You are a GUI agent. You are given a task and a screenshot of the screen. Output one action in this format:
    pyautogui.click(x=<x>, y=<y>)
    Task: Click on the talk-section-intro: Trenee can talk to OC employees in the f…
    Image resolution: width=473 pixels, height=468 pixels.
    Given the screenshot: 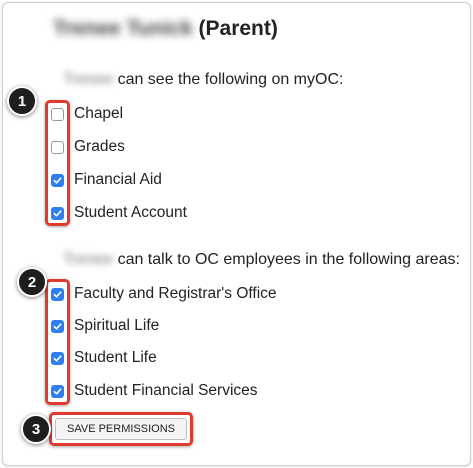 What is the action you would take?
    pyautogui.click(x=261, y=260)
    